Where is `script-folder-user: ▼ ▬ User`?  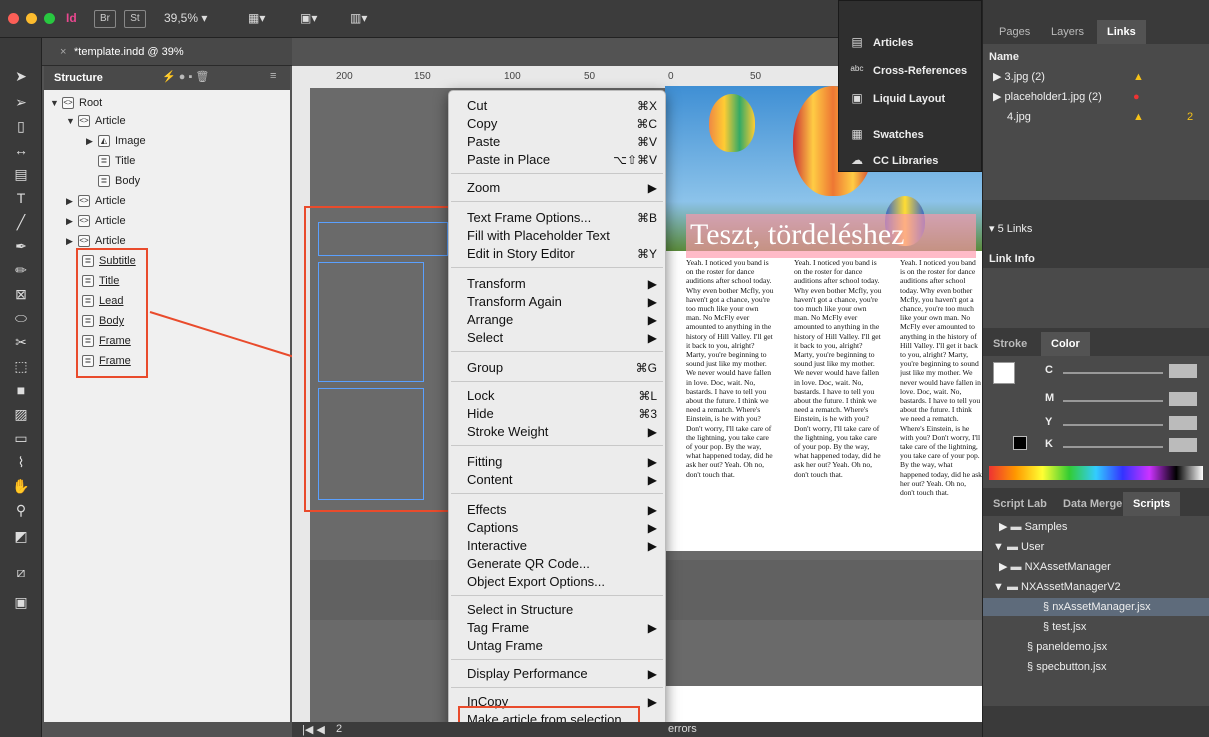
script-folder-user: ▼ ▬ User is located at coordinates (1018, 547).